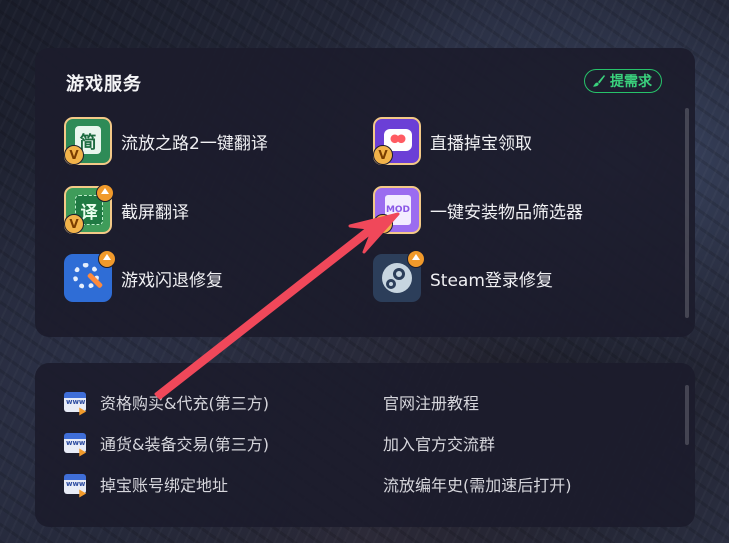  I want to click on service-label: 直播掉宝领取, so click(481, 143).